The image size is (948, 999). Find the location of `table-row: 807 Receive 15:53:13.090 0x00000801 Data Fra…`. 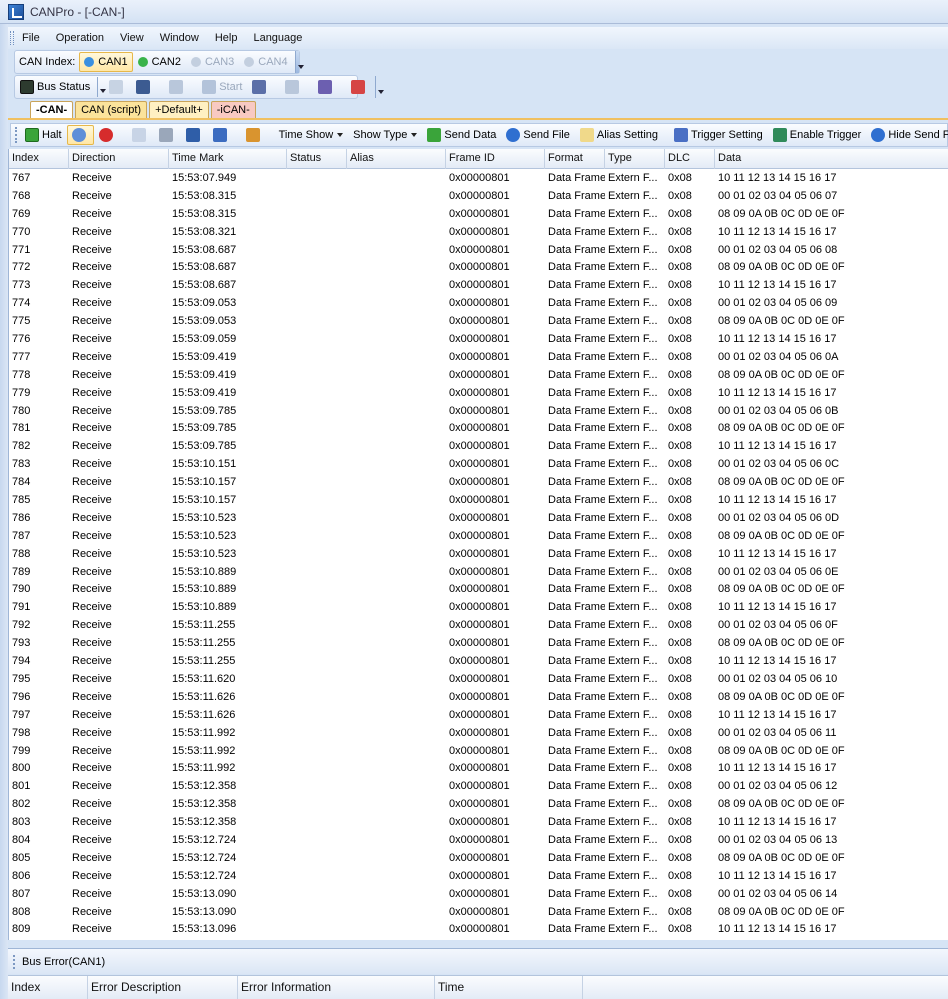

table-row: 807 Receive 15:53:13.090 0x00000801 Data Fra… is located at coordinates (478, 895).